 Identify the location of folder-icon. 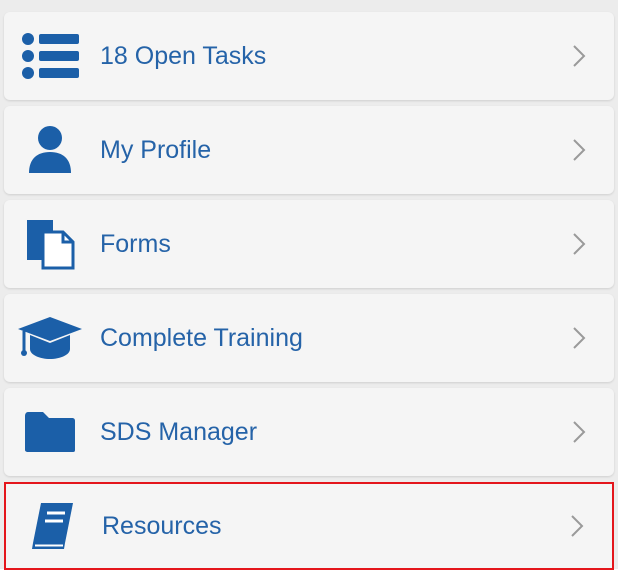
(50, 432).